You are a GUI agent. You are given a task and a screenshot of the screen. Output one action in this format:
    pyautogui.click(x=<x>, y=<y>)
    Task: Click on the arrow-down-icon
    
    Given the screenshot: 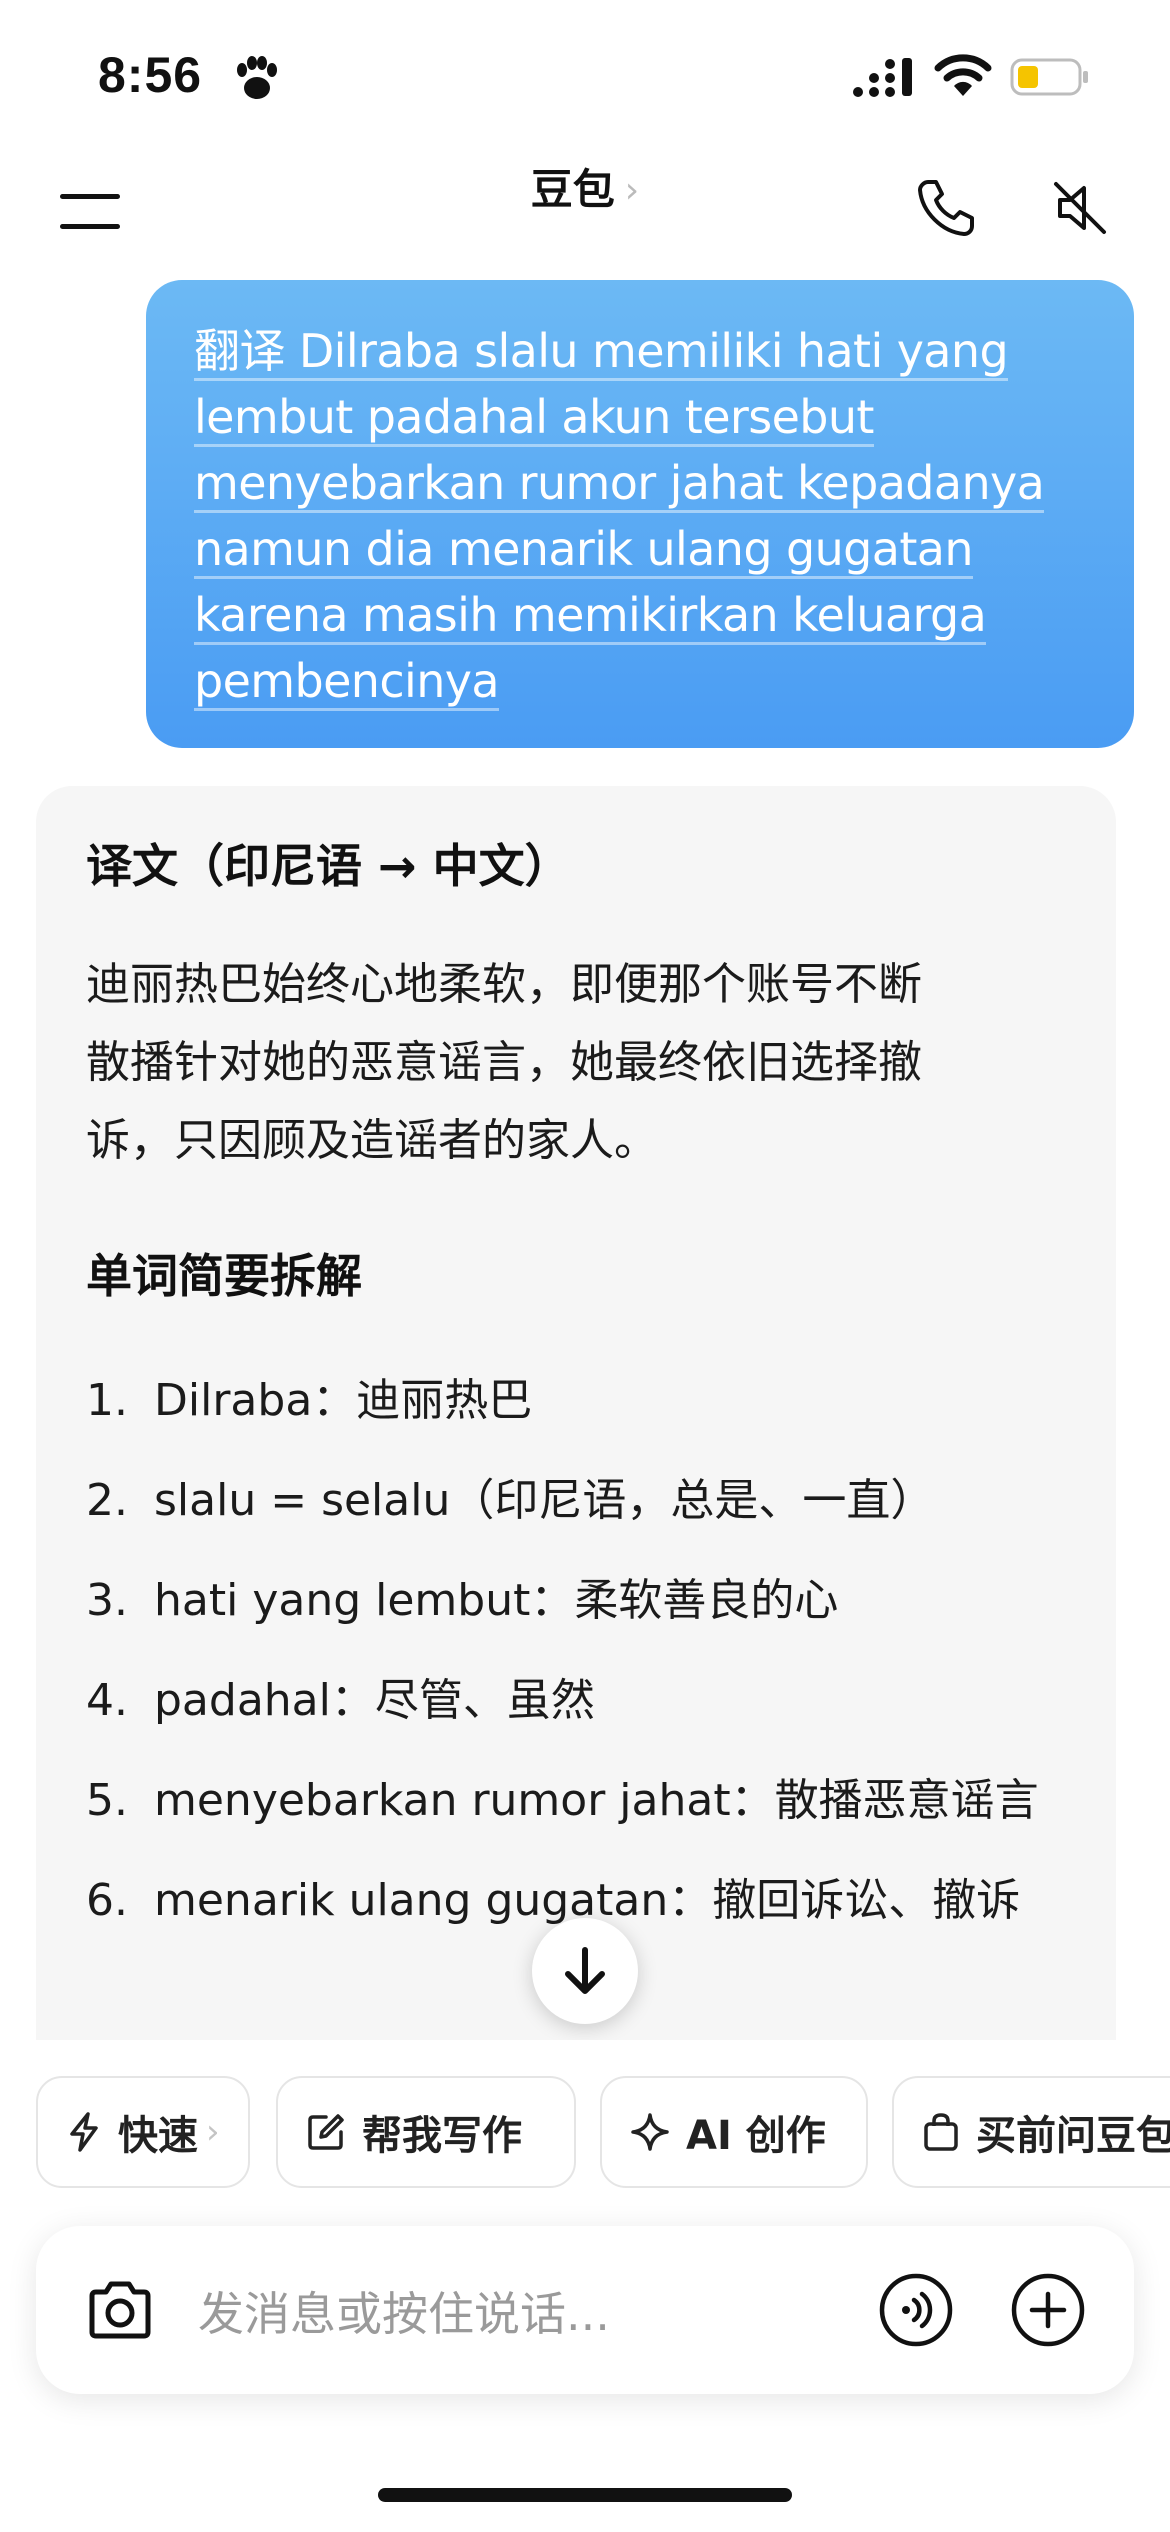 What is the action you would take?
    pyautogui.click(x=585, y=1970)
    